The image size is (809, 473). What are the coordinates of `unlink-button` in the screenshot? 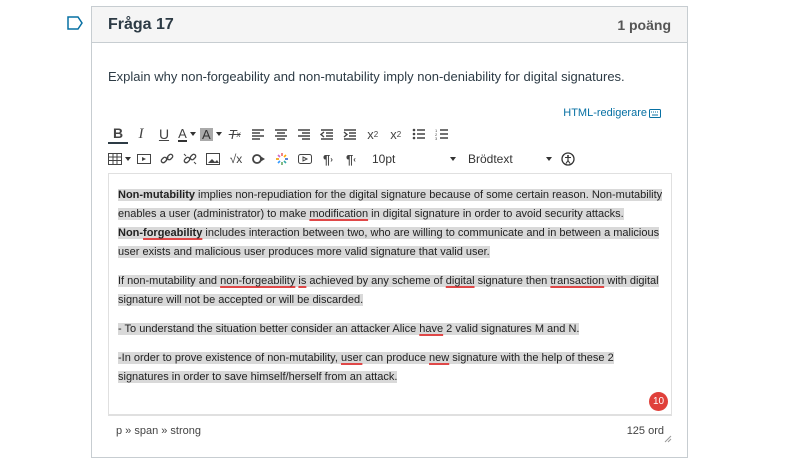 It's located at (190, 159).